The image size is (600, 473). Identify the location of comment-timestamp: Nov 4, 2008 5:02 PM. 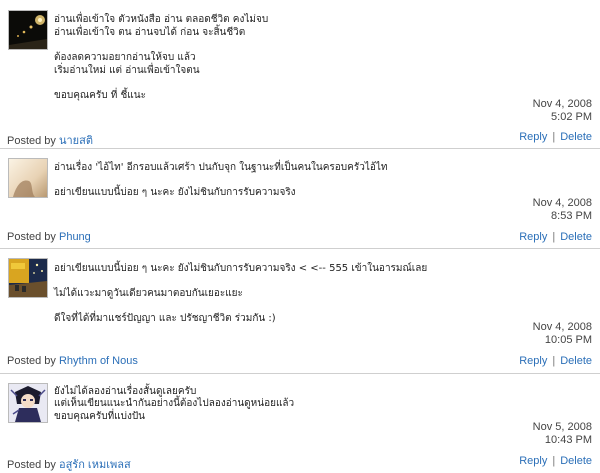
(562, 111).